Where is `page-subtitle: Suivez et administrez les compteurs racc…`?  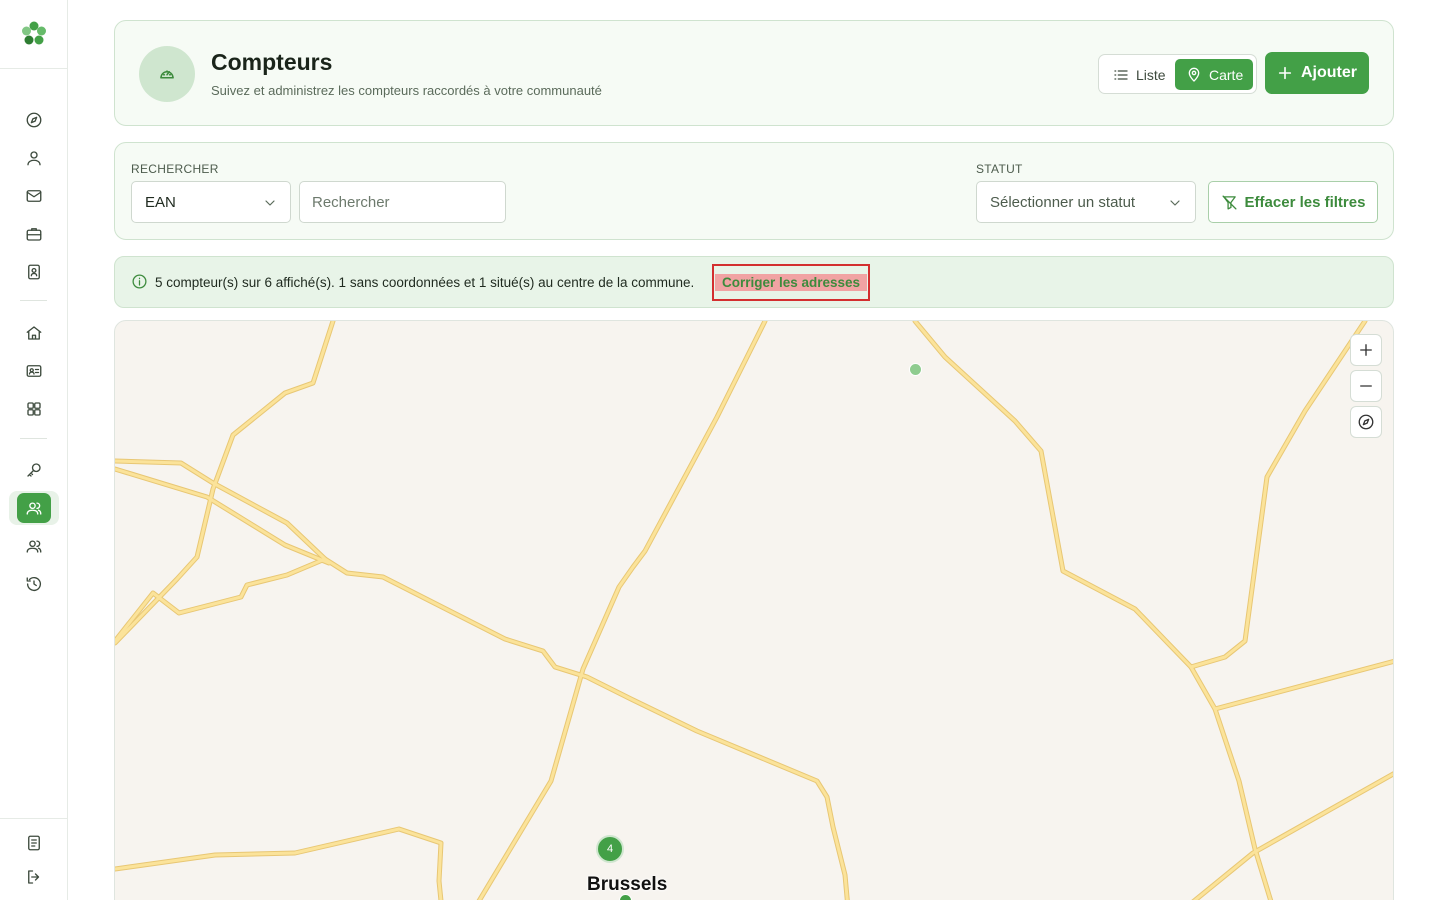
page-subtitle: Suivez et administrez les compteurs racc… is located at coordinates (406, 90).